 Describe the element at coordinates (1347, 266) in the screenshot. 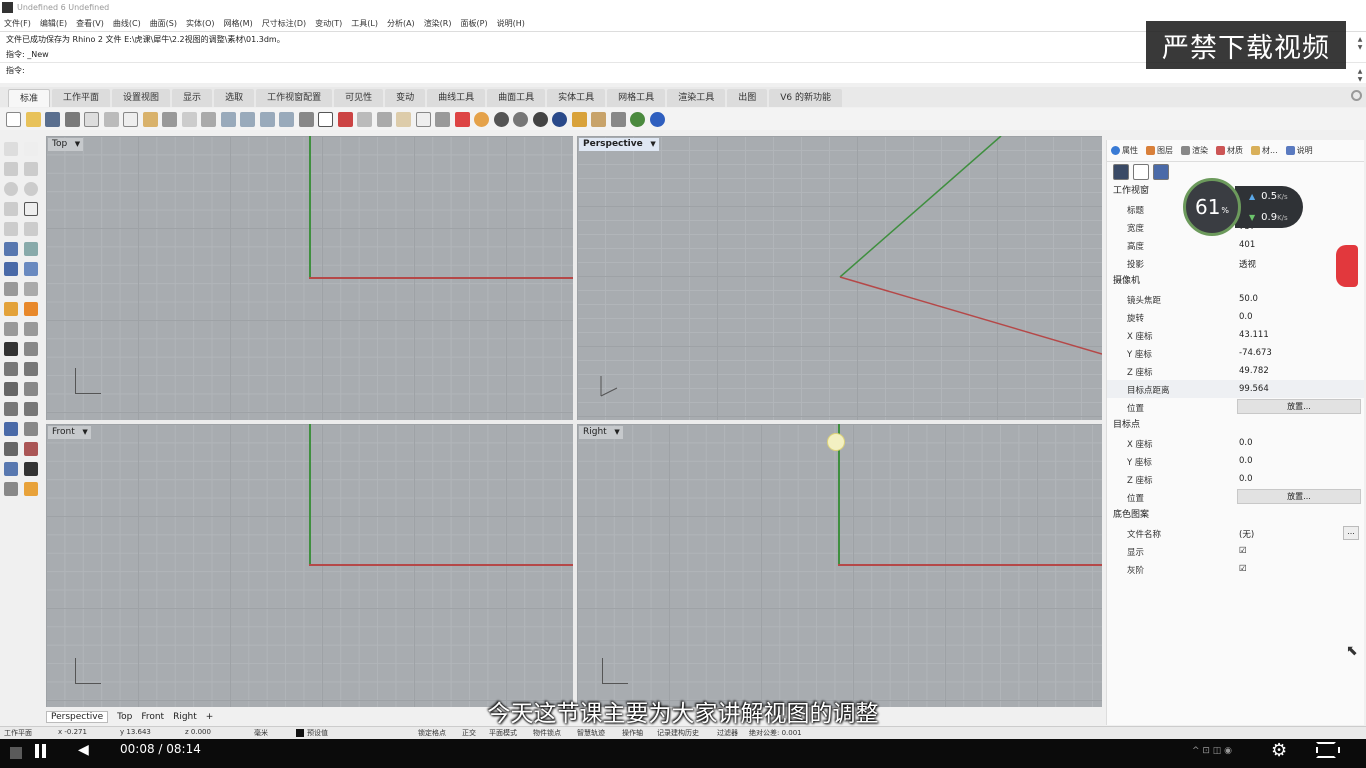

I see `mascot-icon` at that location.